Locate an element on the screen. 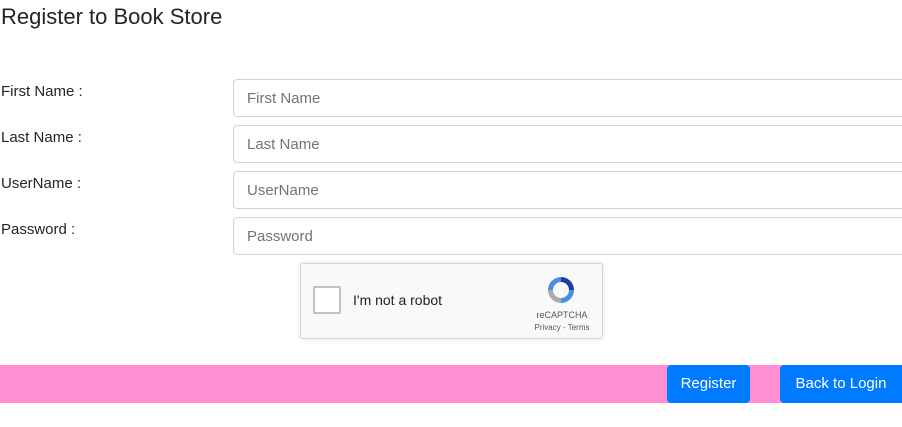 Image resolution: width=902 pixels, height=427 pixels. first-name-input is located at coordinates (567, 98).